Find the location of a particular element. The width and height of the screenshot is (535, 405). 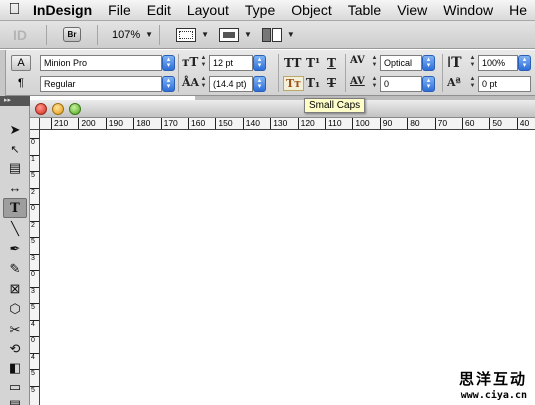

leading-stepper: ▲ ▼ is located at coordinates (203, 84).